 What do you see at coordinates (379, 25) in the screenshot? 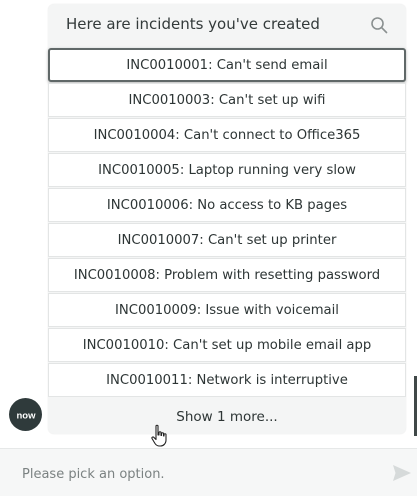
I see `search-icon` at bounding box center [379, 25].